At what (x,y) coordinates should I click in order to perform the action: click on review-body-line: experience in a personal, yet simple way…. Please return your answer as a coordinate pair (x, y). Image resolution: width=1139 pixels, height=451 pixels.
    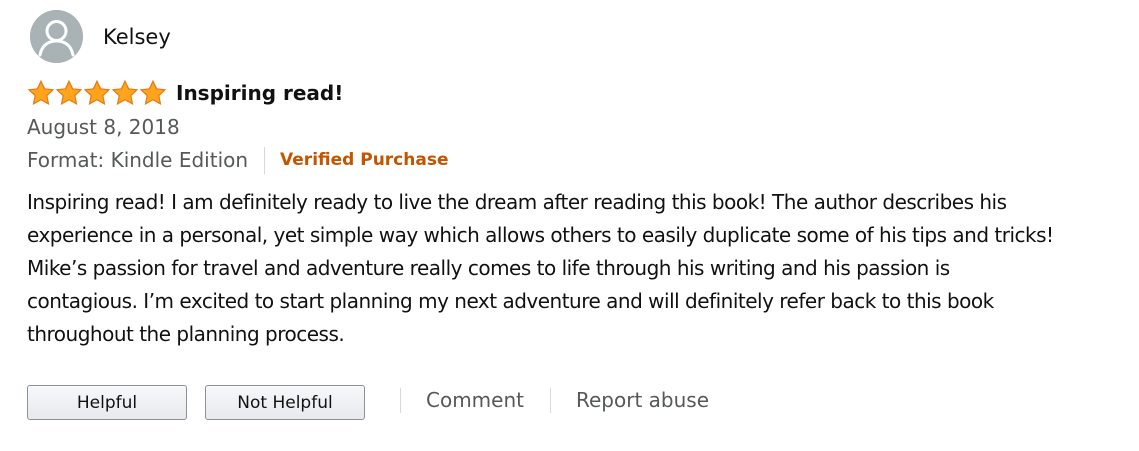
    Looking at the image, I should click on (540, 235).